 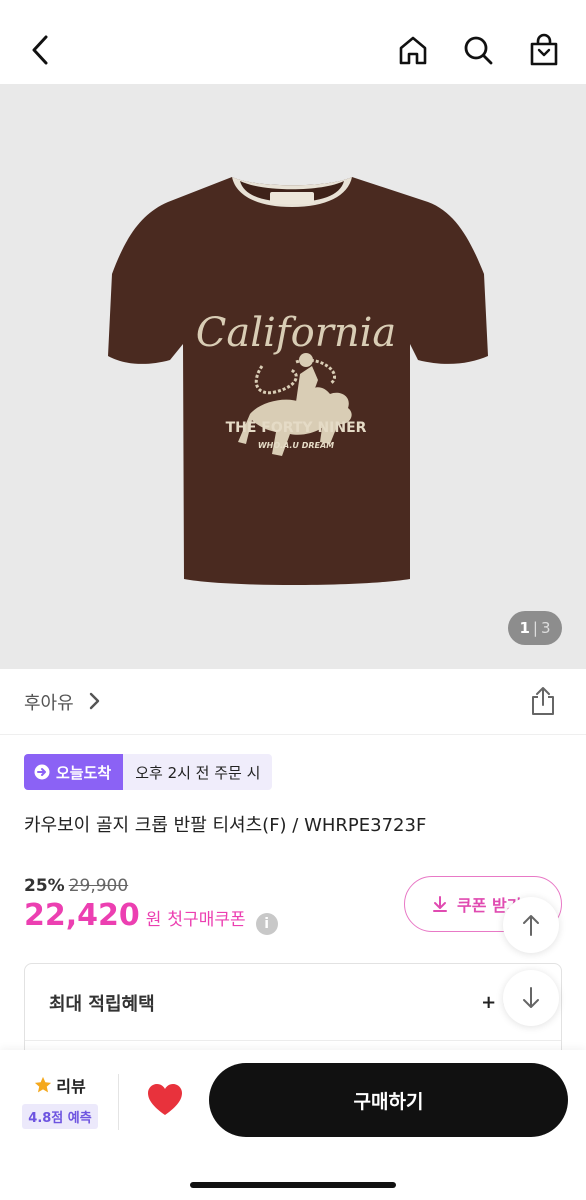 What do you see at coordinates (165, 1100) in the screenshot?
I see `heart-icon` at bounding box center [165, 1100].